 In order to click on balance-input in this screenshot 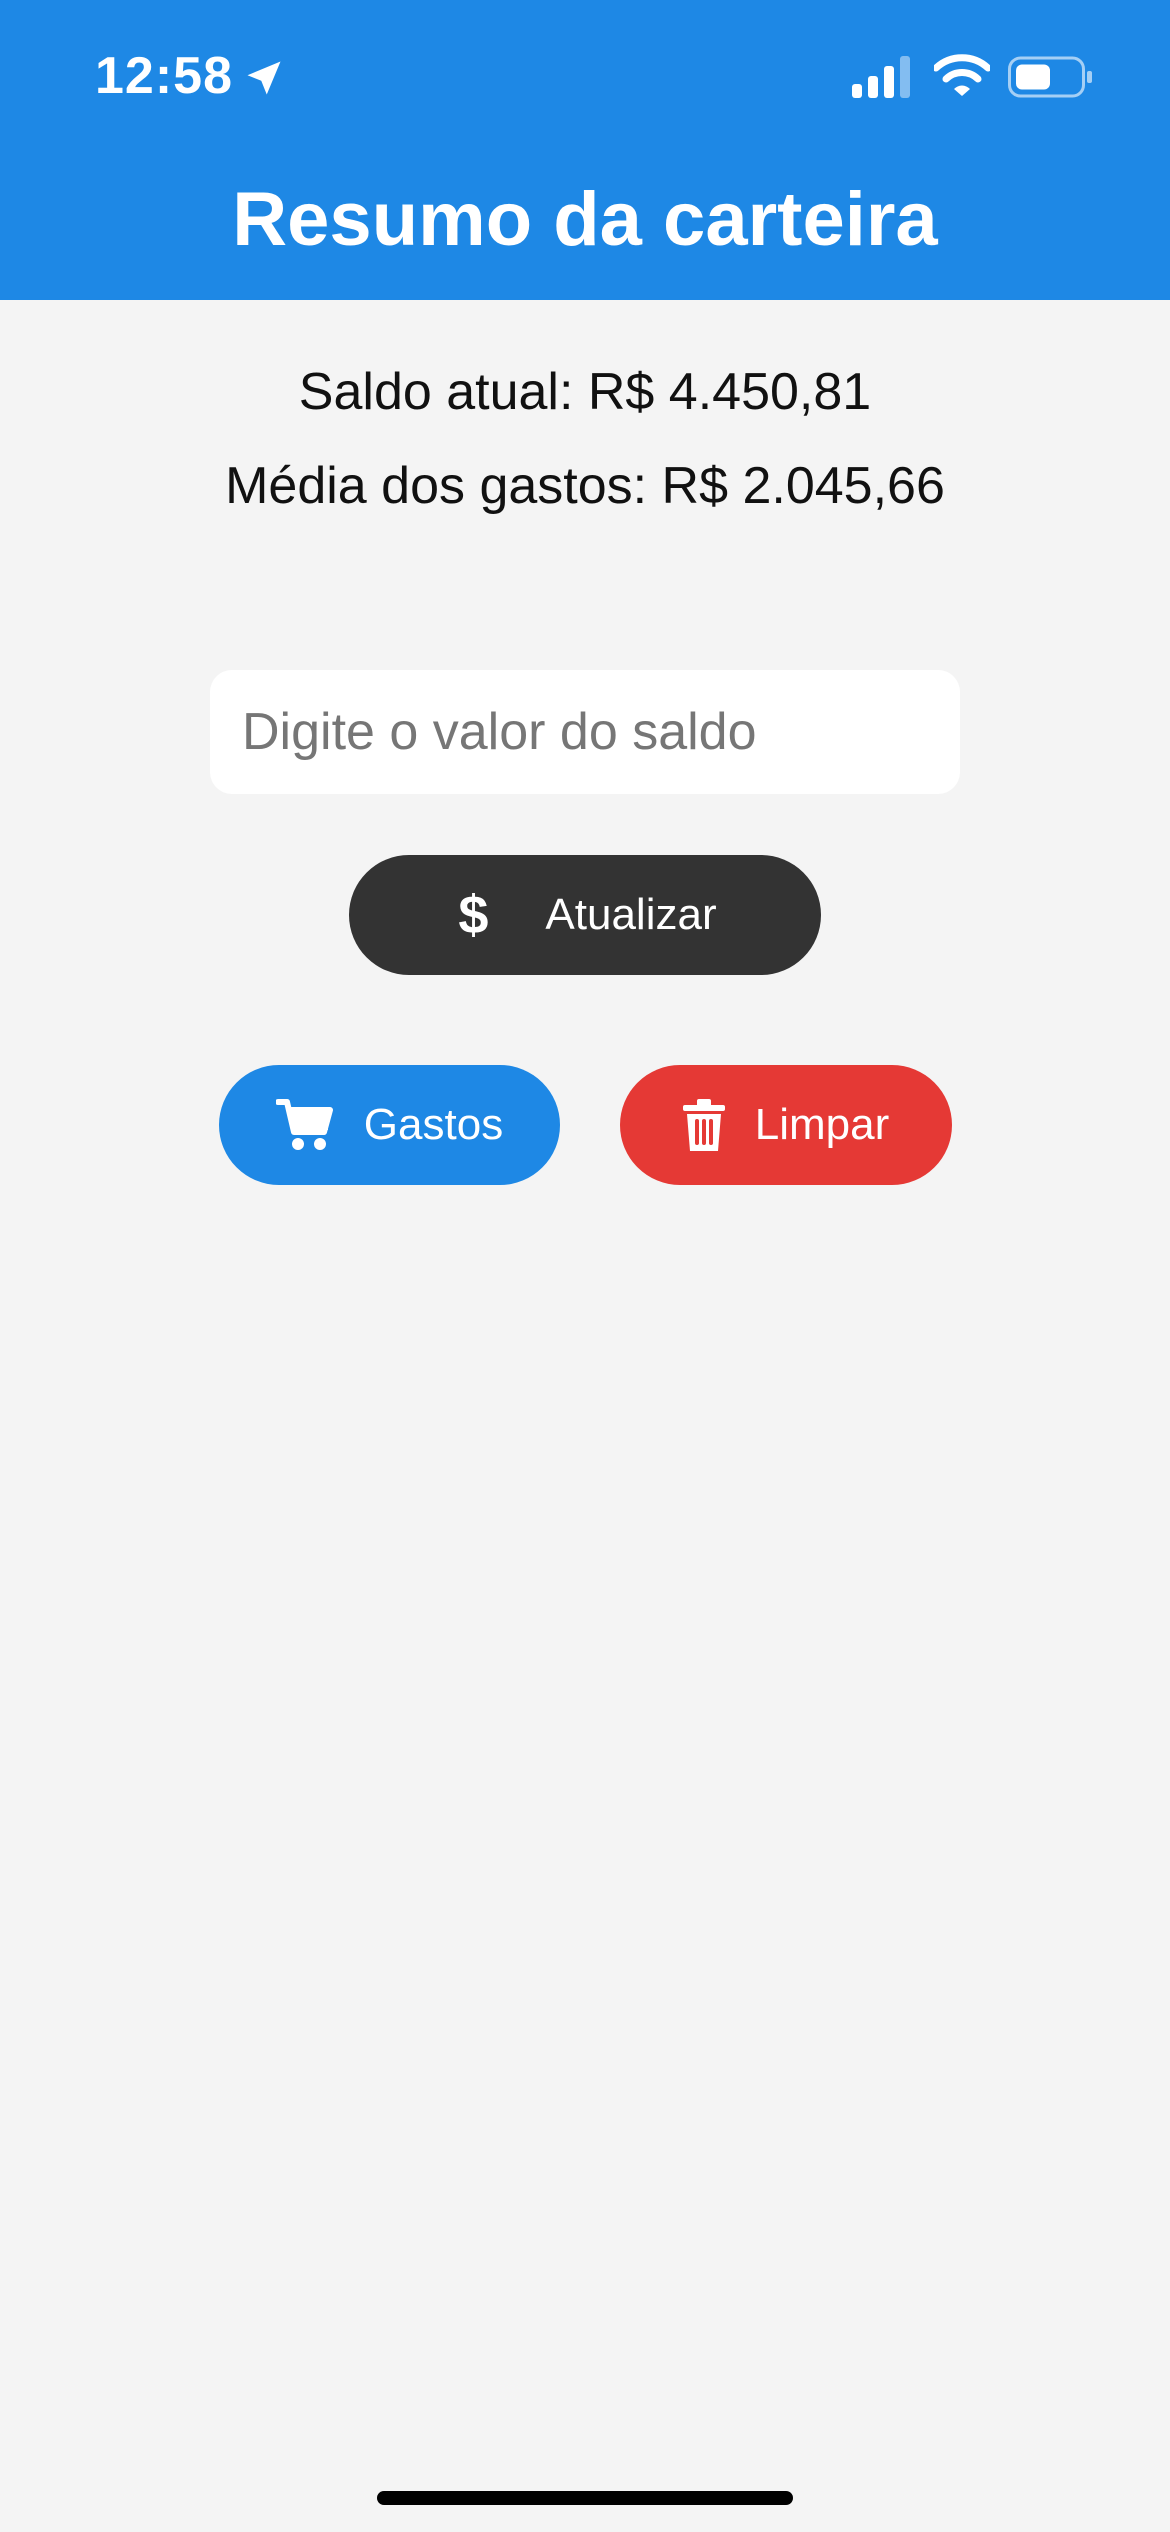, I will do `click(585, 732)`.